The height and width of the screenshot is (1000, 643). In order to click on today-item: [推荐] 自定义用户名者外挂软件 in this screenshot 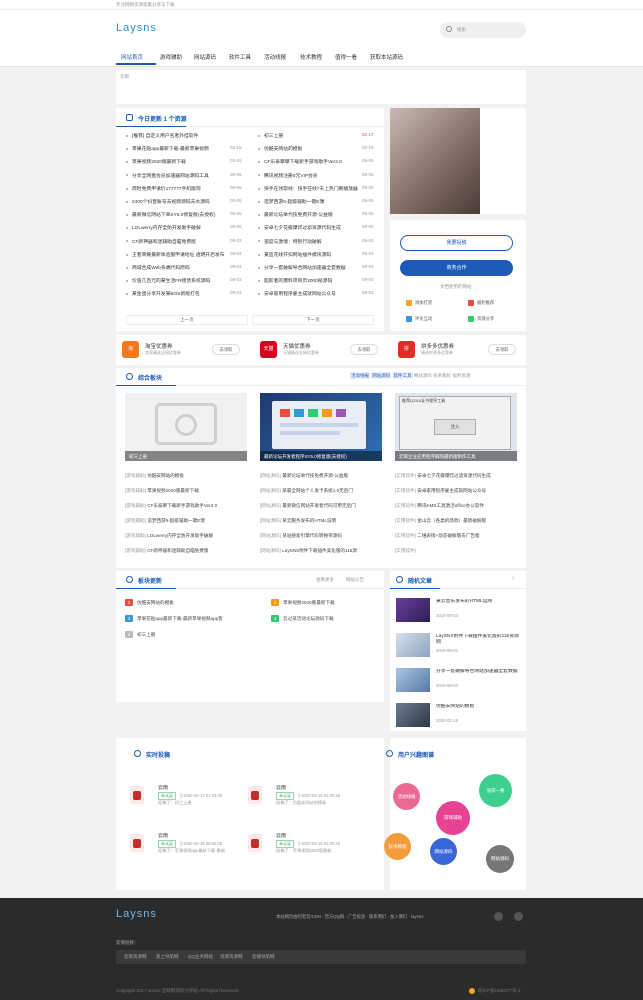, I will do `click(182, 136)`.